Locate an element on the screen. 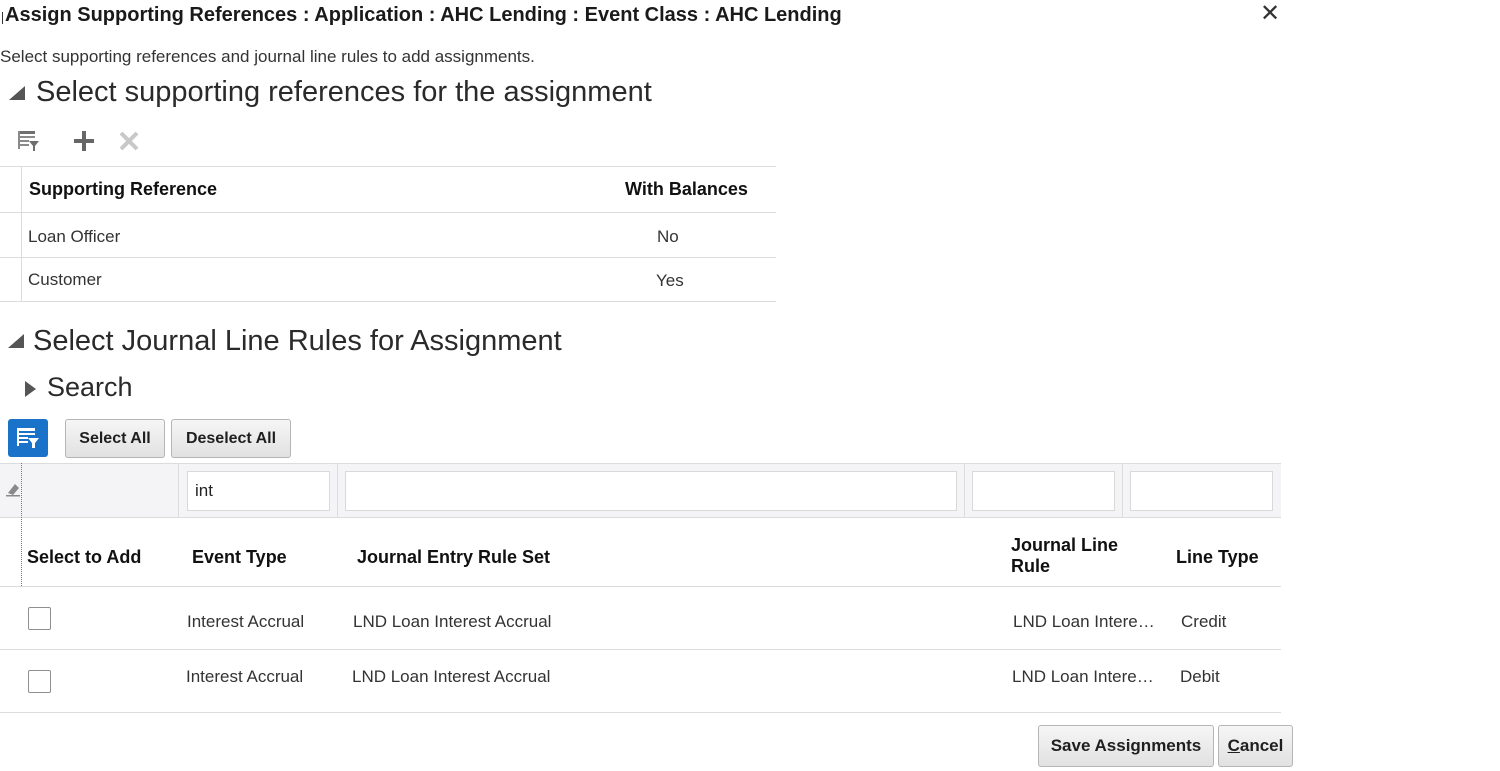 This screenshot has height=771, width=1500. rule-set-filter-input is located at coordinates (651, 491).